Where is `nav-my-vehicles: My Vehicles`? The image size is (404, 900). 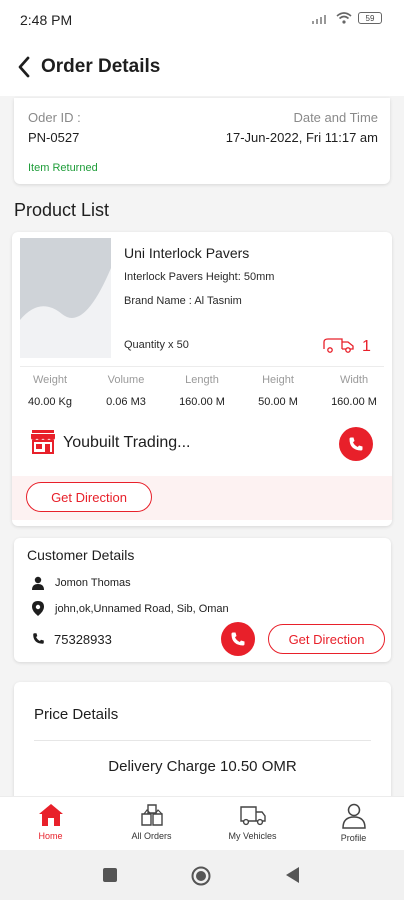
nav-my-vehicles: My Vehicles is located at coordinates (252, 823).